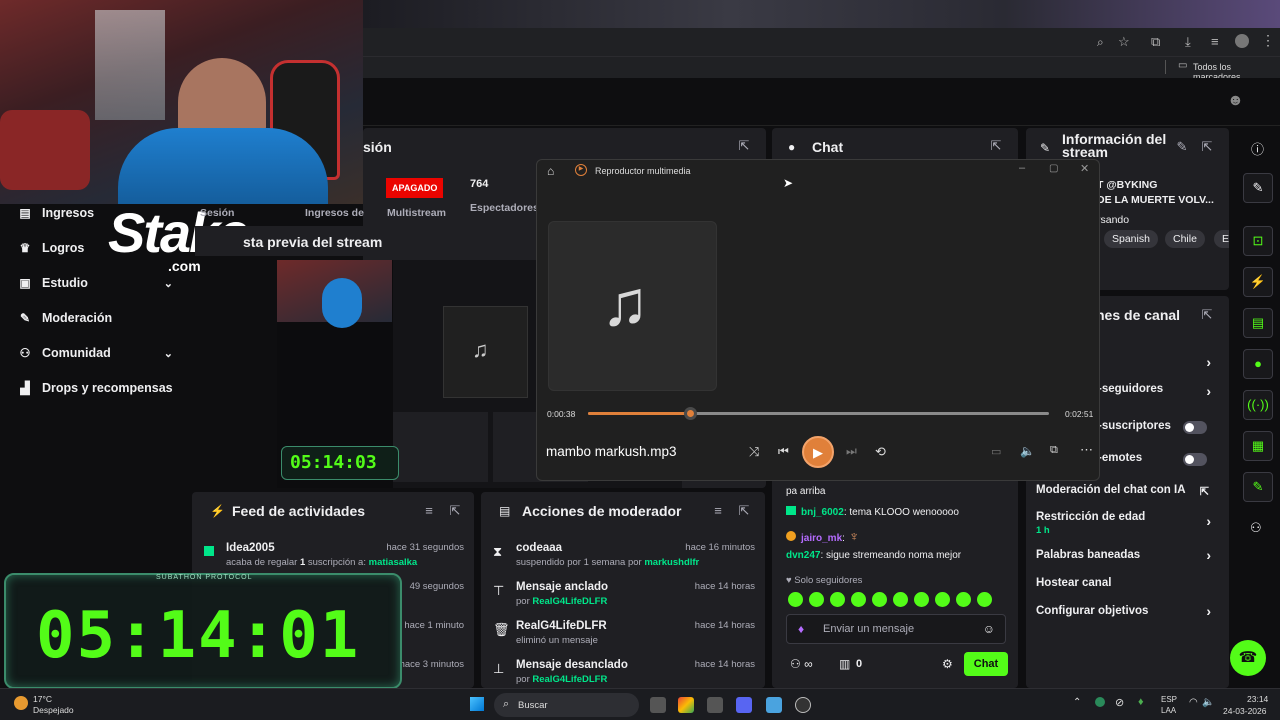  Describe the element at coordinates (181, 102) in the screenshot. I see `webcam-feed` at that location.